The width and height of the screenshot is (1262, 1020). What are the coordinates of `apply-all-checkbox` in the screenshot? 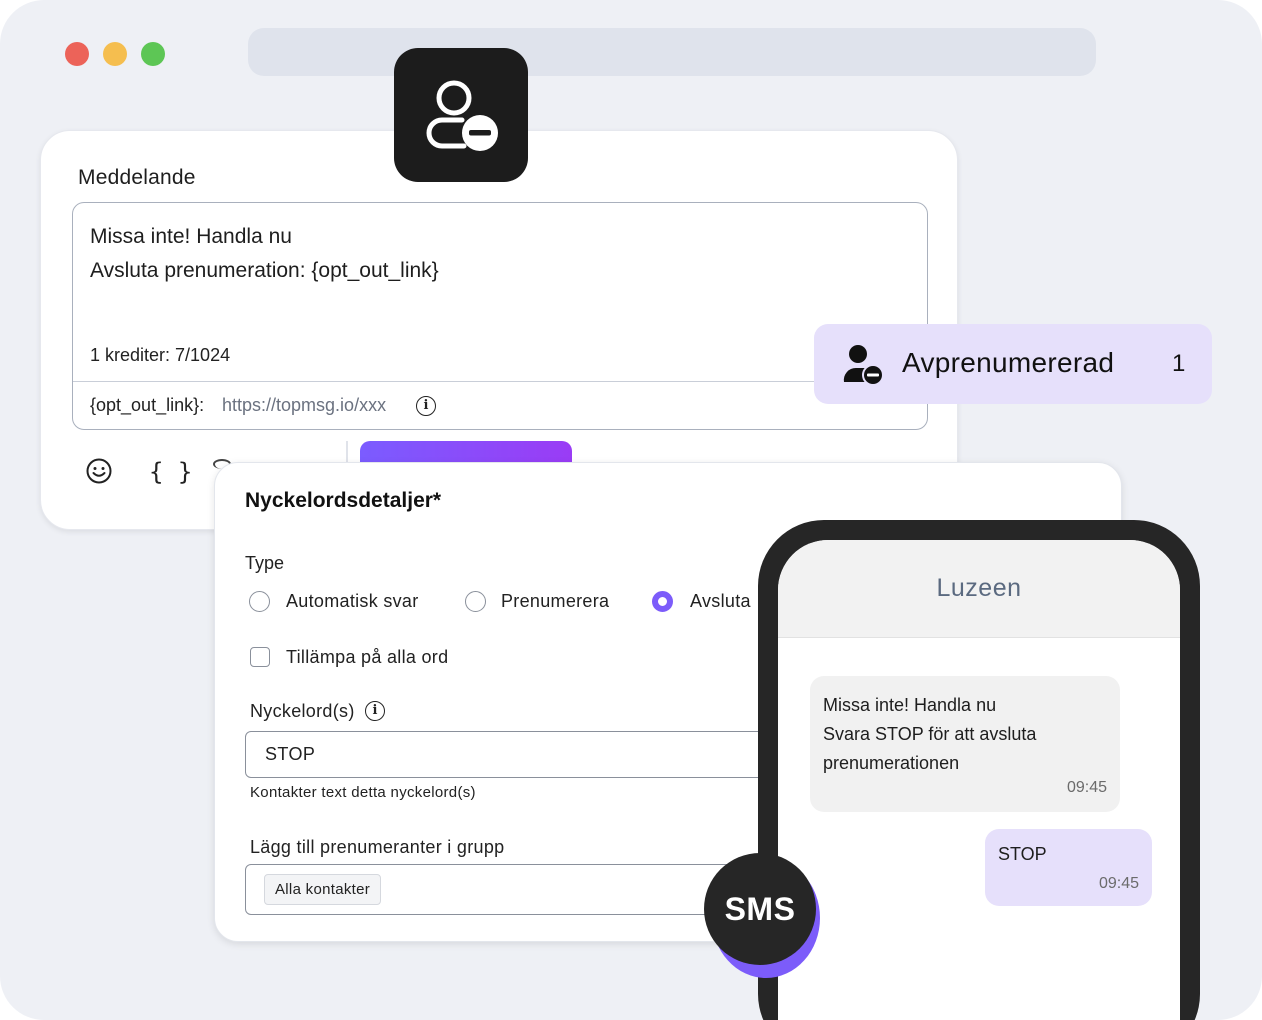 It's located at (260, 657).